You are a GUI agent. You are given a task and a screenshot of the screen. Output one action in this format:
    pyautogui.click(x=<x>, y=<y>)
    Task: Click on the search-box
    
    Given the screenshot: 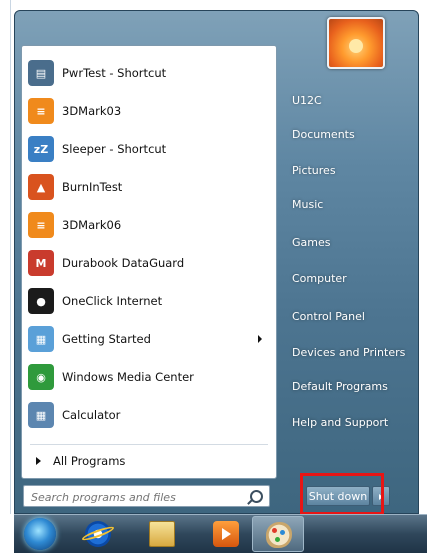 What is the action you would take?
    pyautogui.click(x=146, y=496)
    